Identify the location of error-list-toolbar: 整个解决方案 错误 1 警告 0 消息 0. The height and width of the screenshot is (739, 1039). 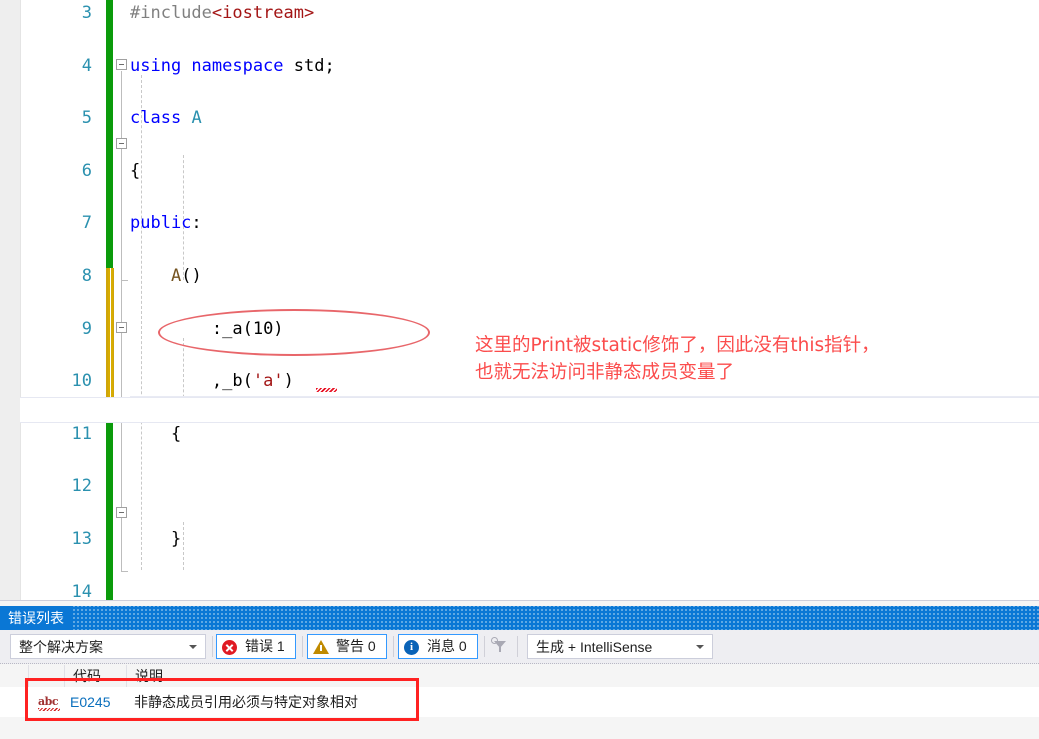
(519, 647).